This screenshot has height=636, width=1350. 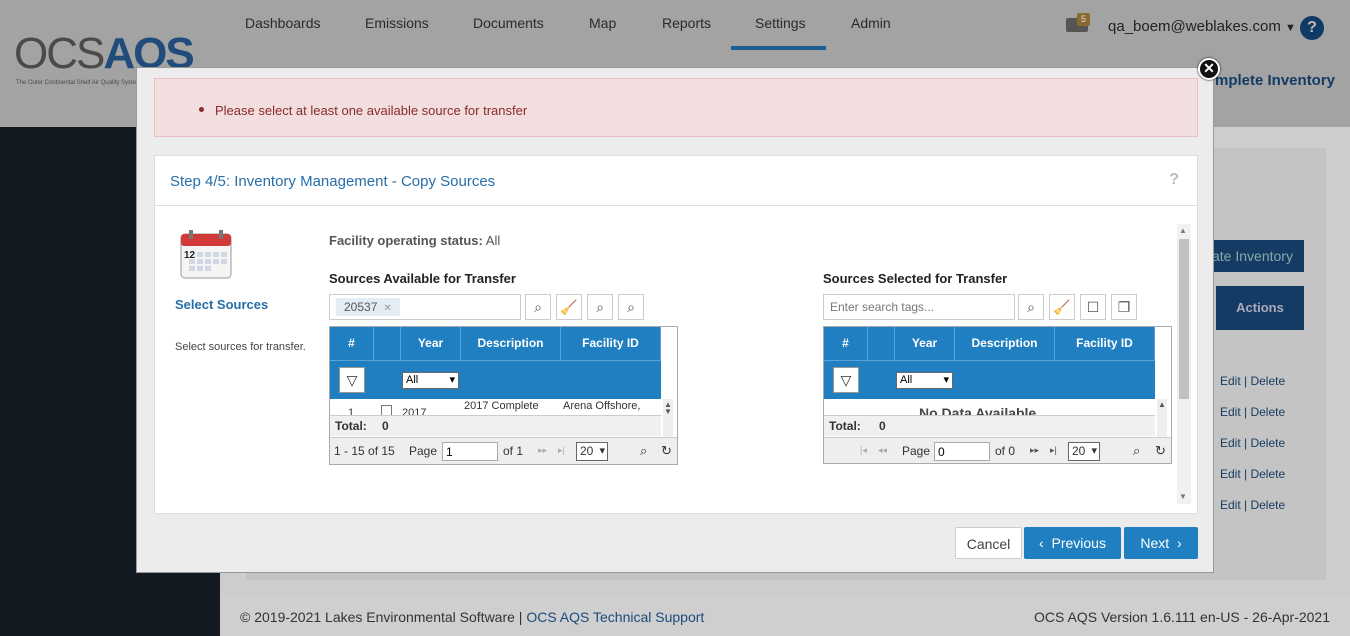 I want to click on nav-settings: Settings, so click(x=780, y=23).